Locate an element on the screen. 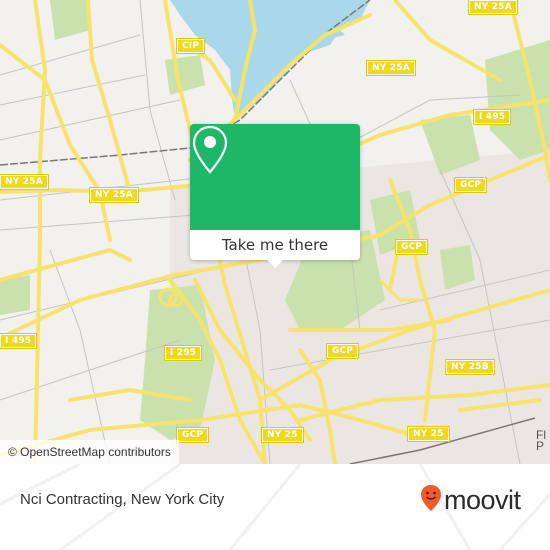  location-popup: Take me there is located at coordinates (275, 196).